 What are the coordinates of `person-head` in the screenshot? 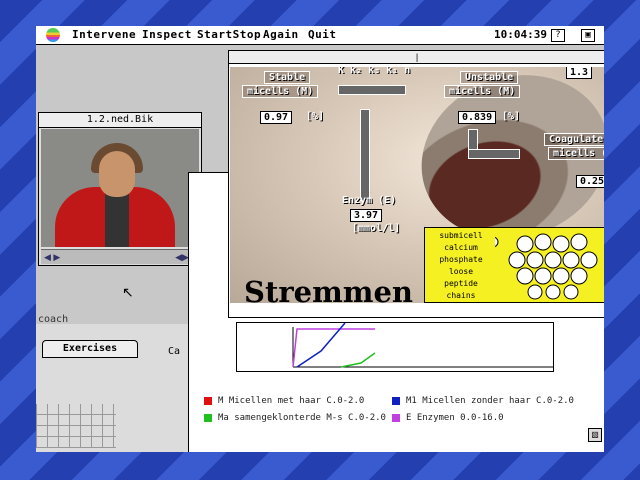 It's located at (117, 174).